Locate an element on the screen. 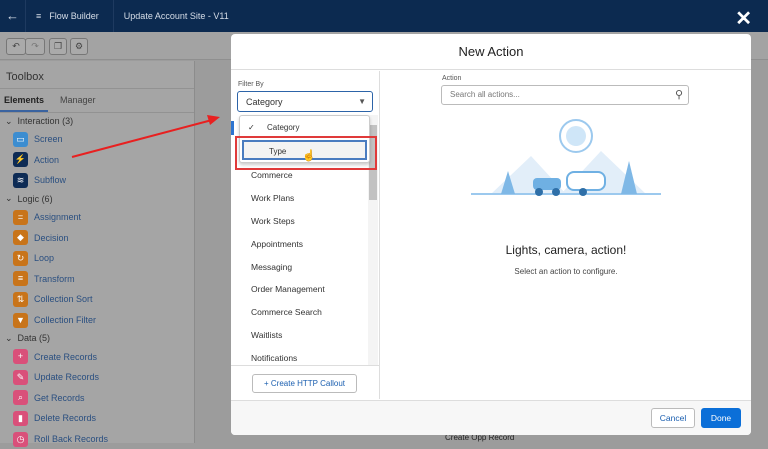 Image resolution: width=768 pixels, height=449 pixels. gear-icon: ⚙ is located at coordinates (79, 46).